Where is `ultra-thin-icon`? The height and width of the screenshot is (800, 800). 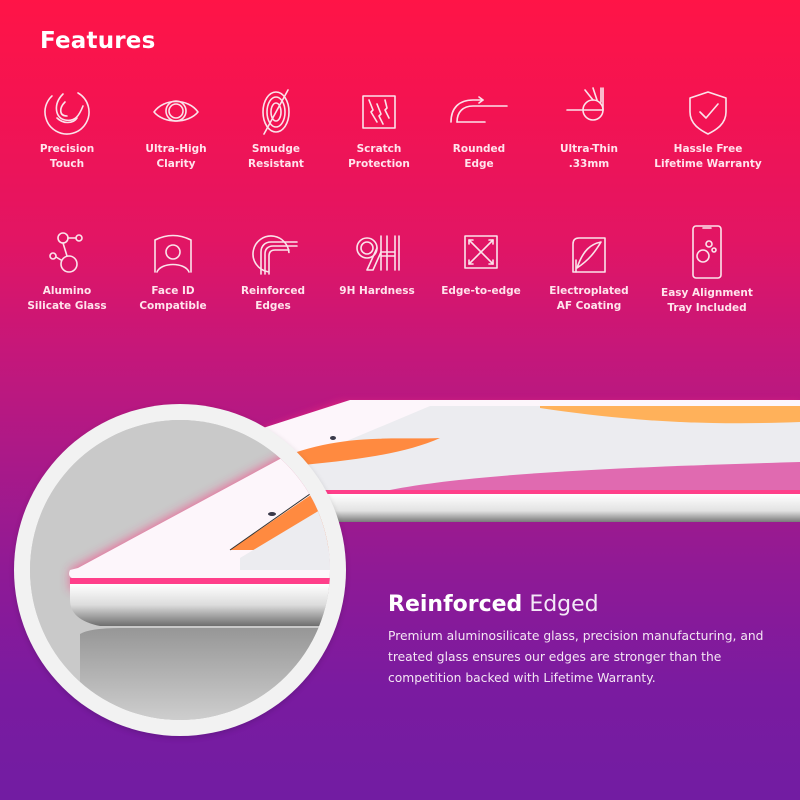 ultra-thin-icon is located at coordinates (589, 111).